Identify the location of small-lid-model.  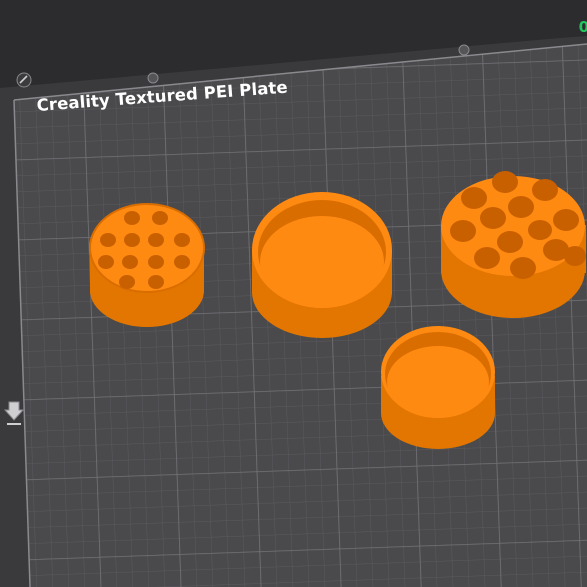
(438, 387).